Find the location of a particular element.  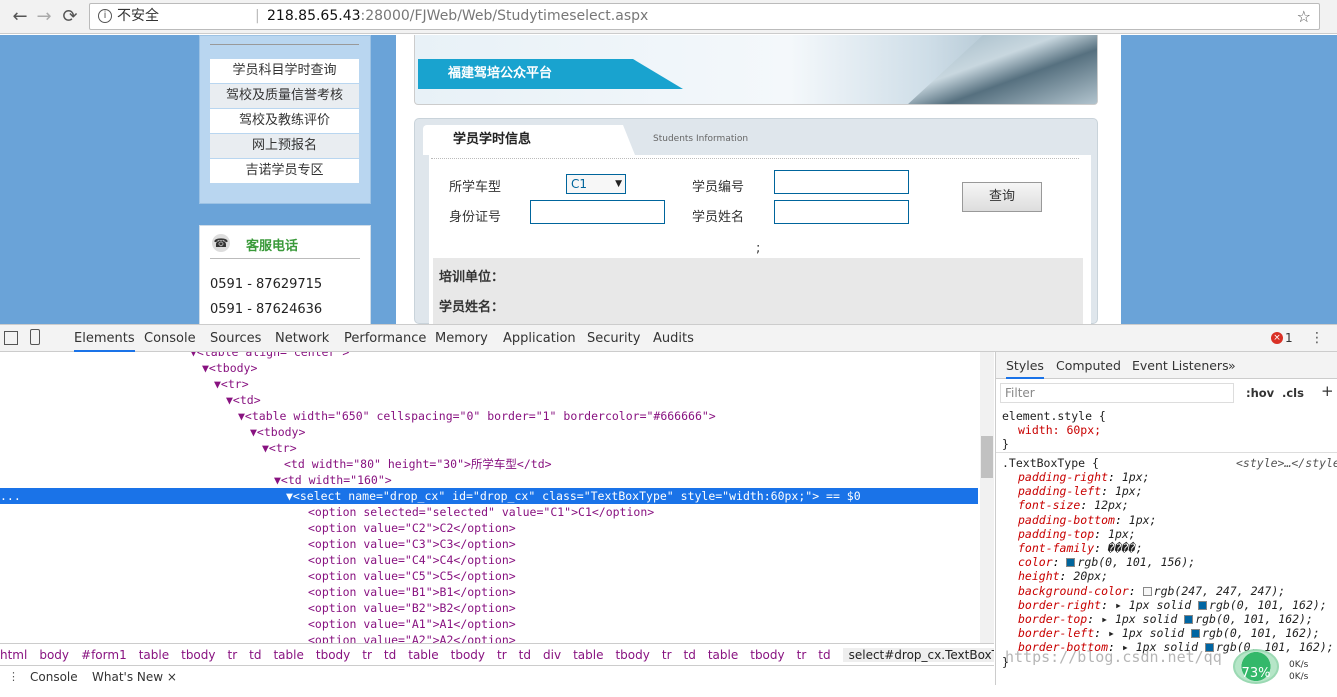

insecure-label: 不安全 is located at coordinates (138, 16).